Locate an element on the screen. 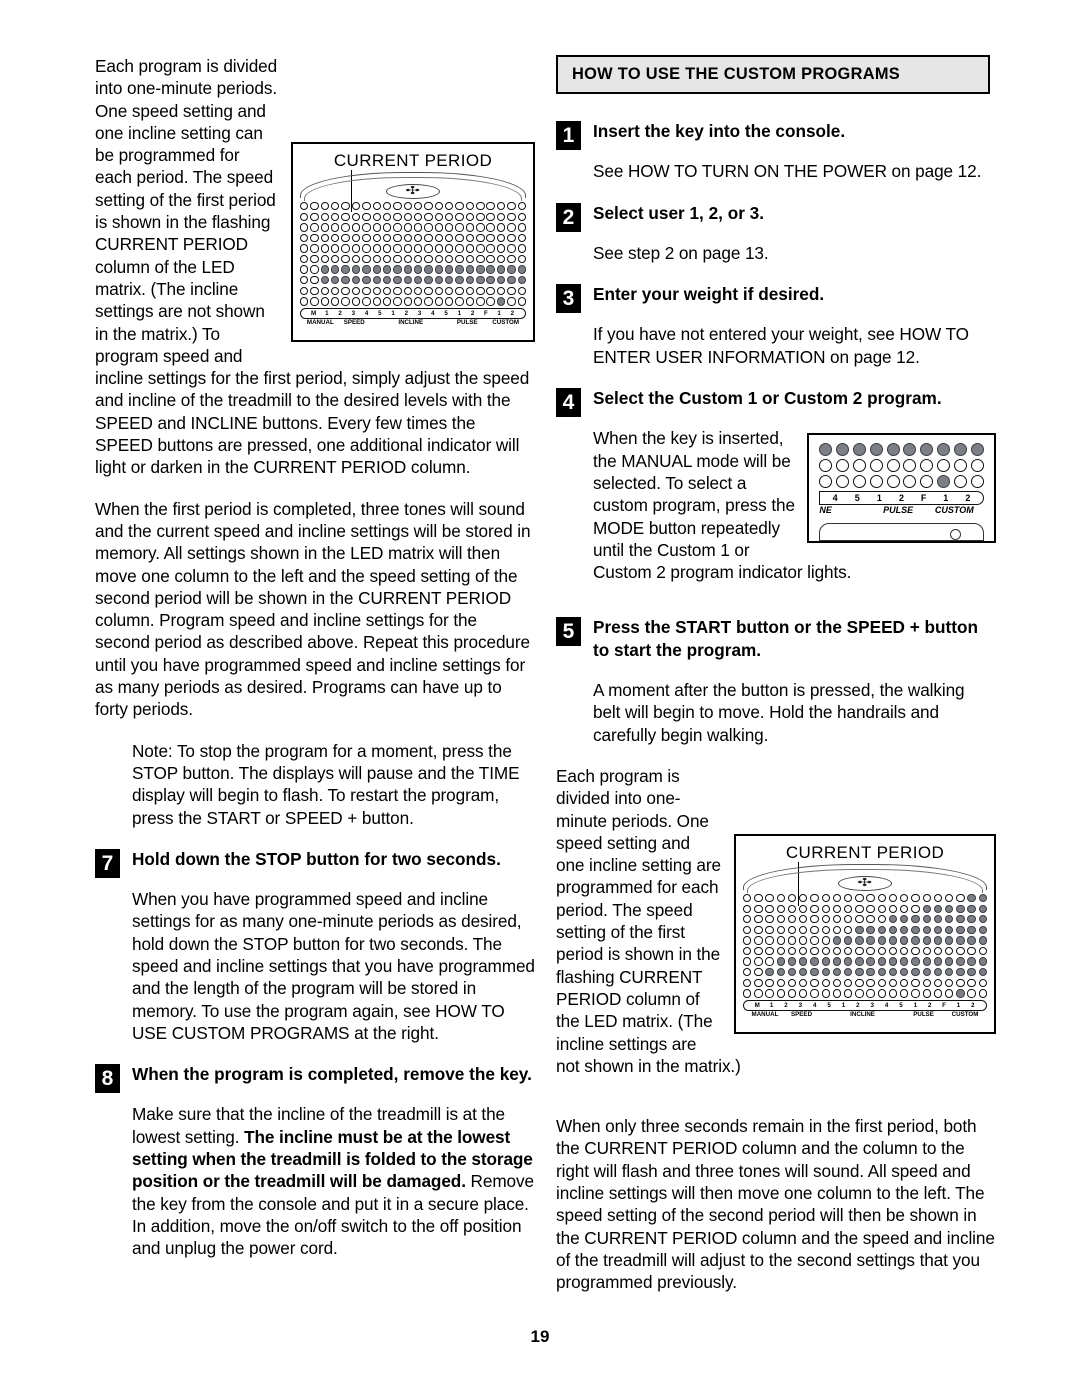 The height and width of the screenshot is (1397, 1080). step-4-number: 4 is located at coordinates (568, 403).